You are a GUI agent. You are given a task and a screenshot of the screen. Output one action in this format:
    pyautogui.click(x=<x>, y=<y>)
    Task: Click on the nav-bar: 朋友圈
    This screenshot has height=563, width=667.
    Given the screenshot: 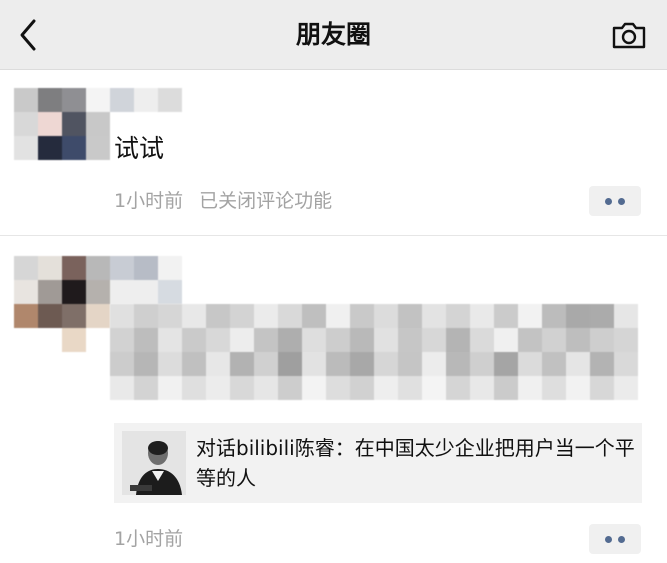 What is the action you would take?
    pyautogui.click(x=333, y=35)
    